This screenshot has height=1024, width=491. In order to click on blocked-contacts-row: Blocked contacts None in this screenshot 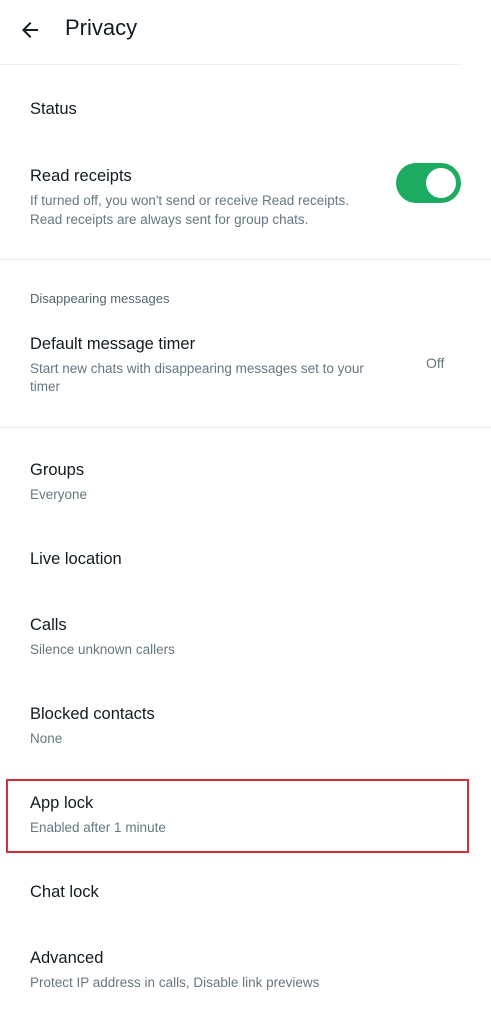, I will do `click(245, 726)`.